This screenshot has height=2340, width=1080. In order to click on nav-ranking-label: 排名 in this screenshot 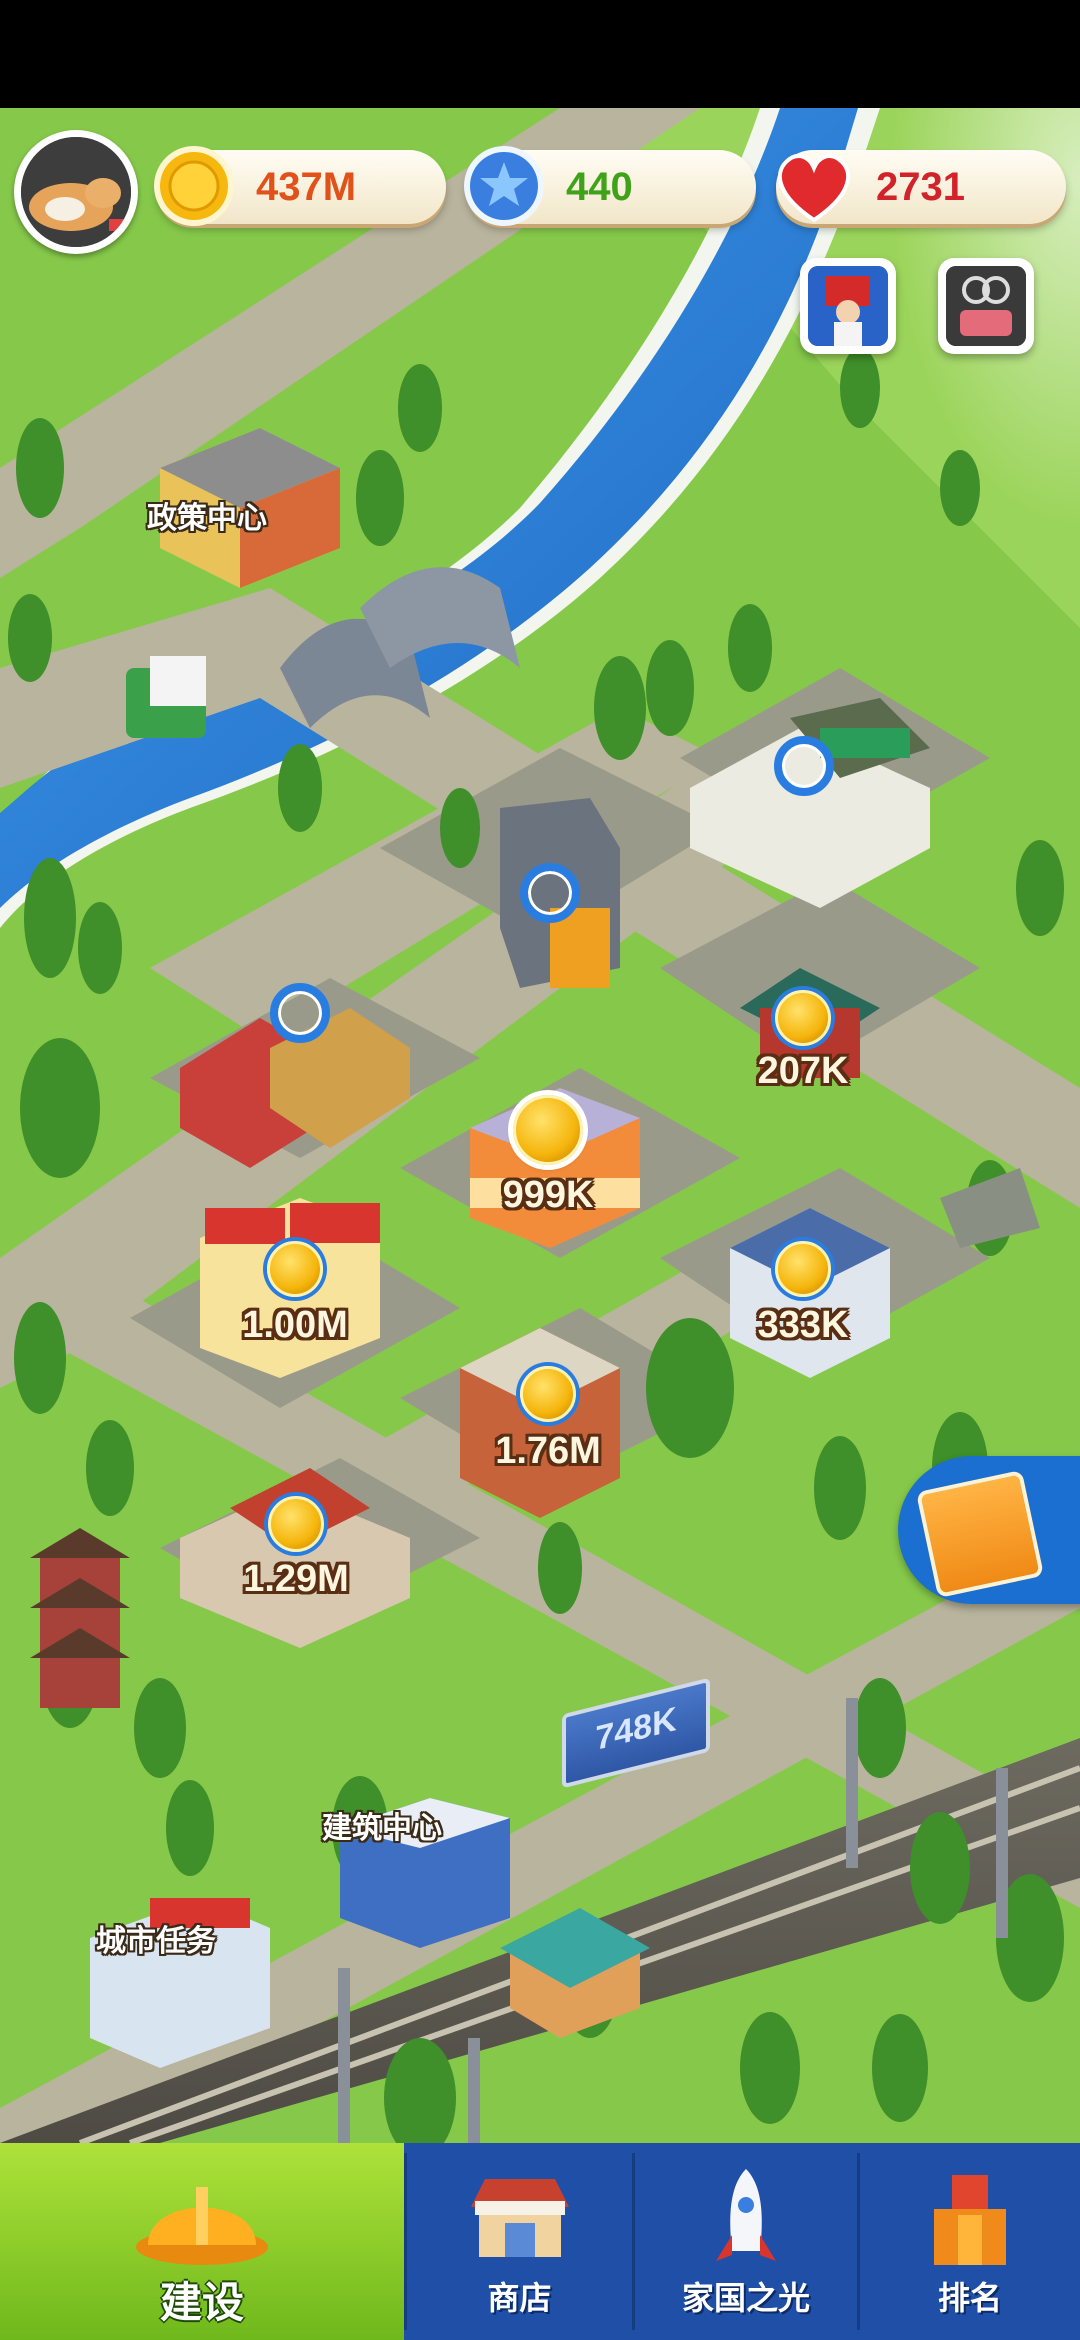, I will do `click(969, 2298)`.